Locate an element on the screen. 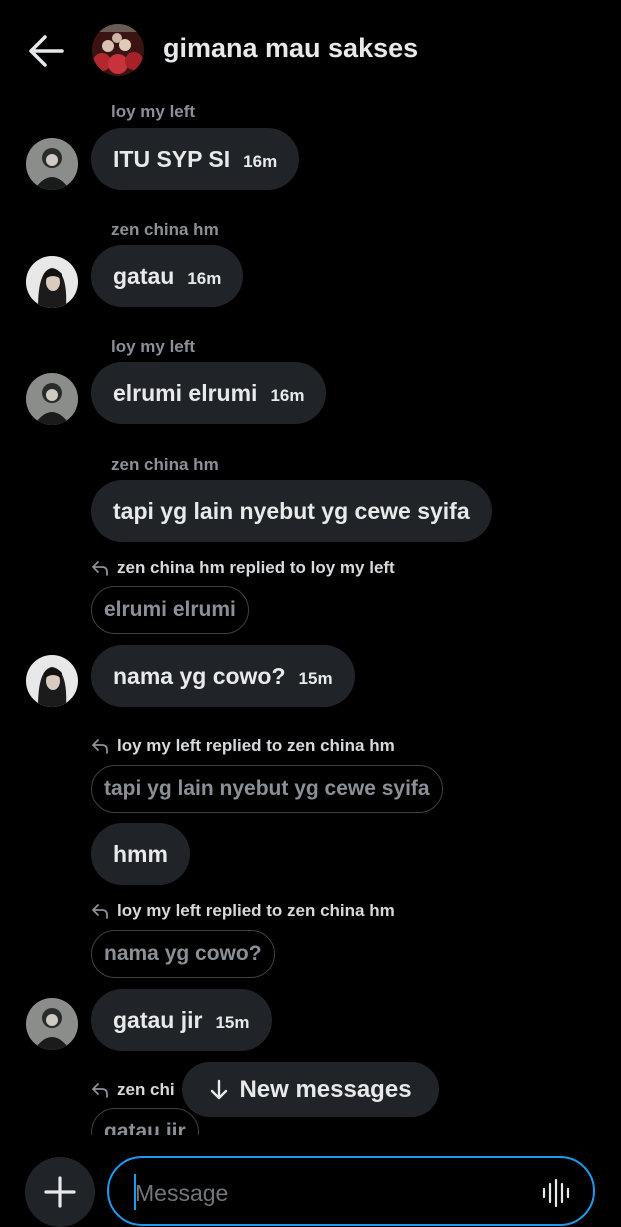 The width and height of the screenshot is (621, 1227). message-text: ITU SYP SI is located at coordinates (172, 158).